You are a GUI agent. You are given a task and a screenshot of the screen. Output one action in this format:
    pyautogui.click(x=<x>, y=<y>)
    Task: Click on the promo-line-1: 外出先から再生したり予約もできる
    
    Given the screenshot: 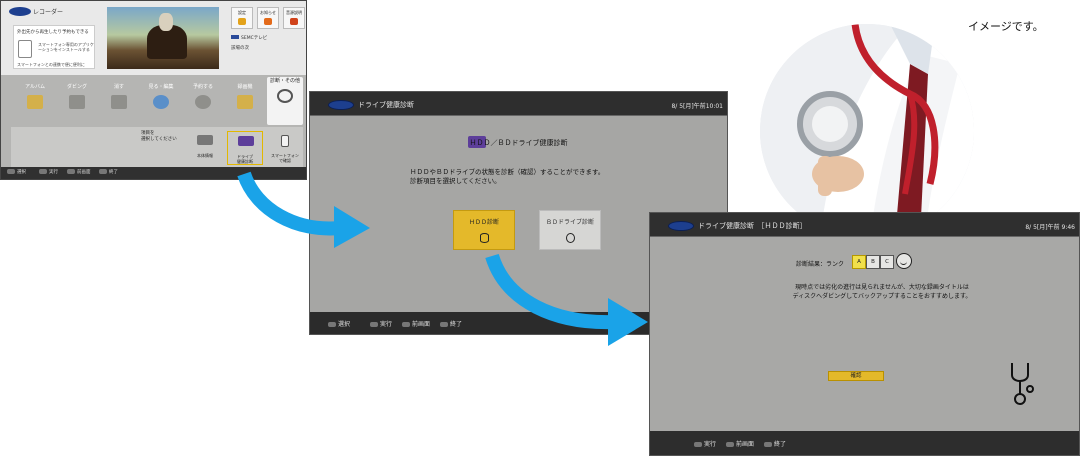 What is the action you would take?
    pyautogui.click(x=53, y=32)
    